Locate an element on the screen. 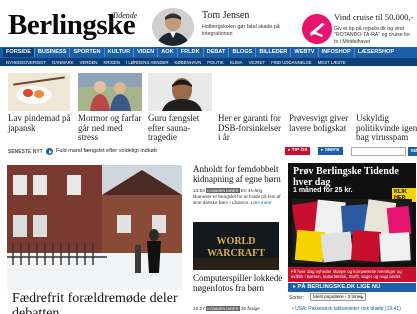 This screenshot has height=314, width=417. story-image-guru is located at coordinates (180, 92).